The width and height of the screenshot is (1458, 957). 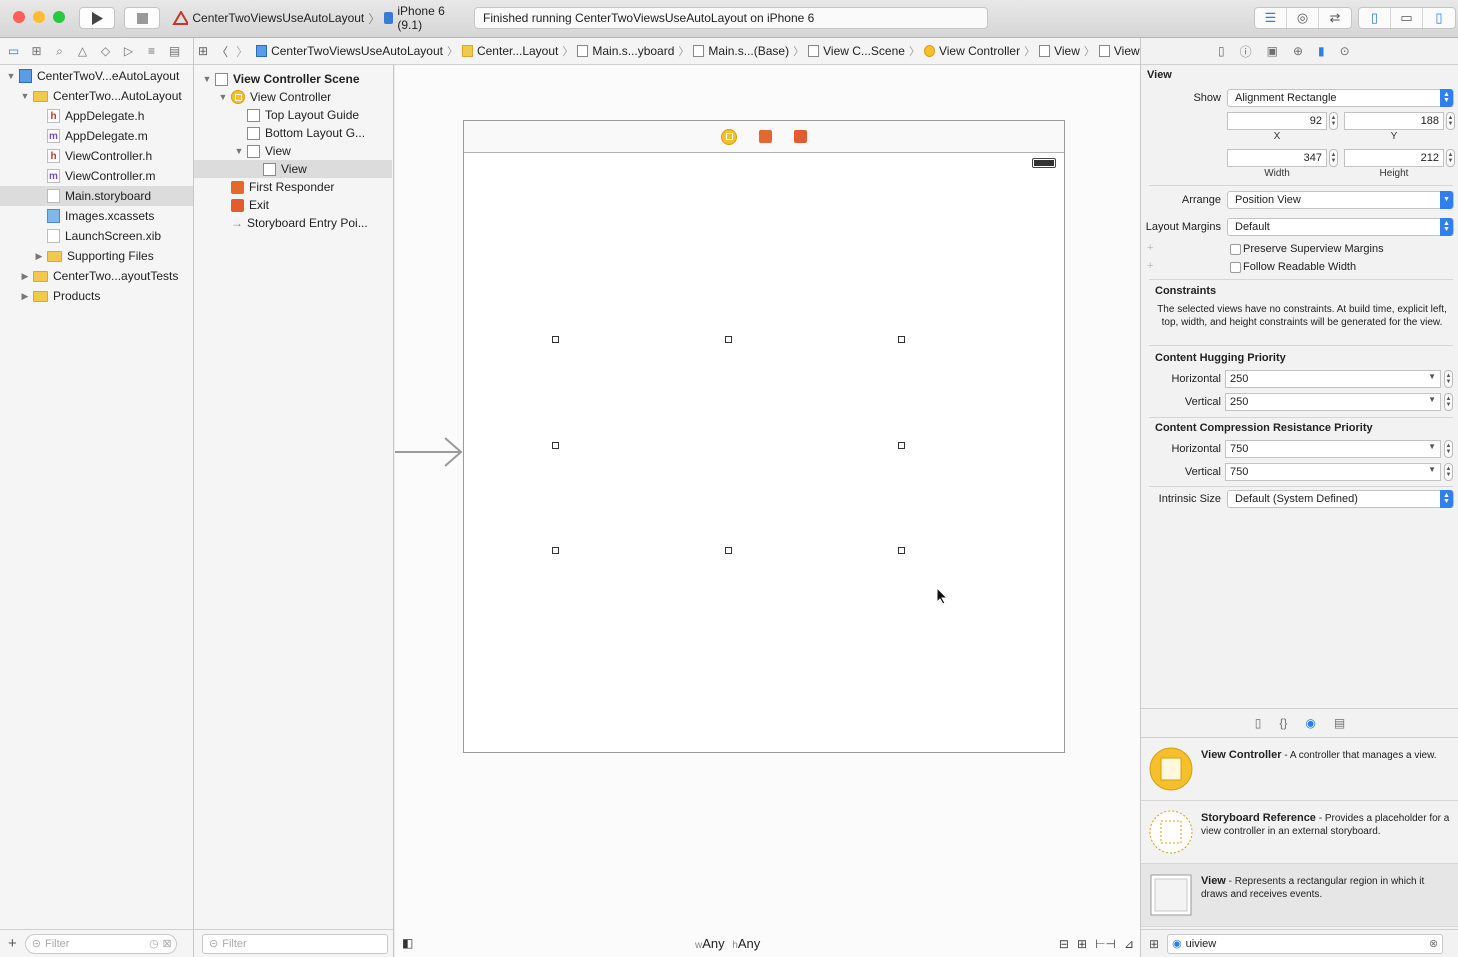 What do you see at coordinates (203, 51) in the screenshot?
I see `related-items-icon: ⊞` at bounding box center [203, 51].